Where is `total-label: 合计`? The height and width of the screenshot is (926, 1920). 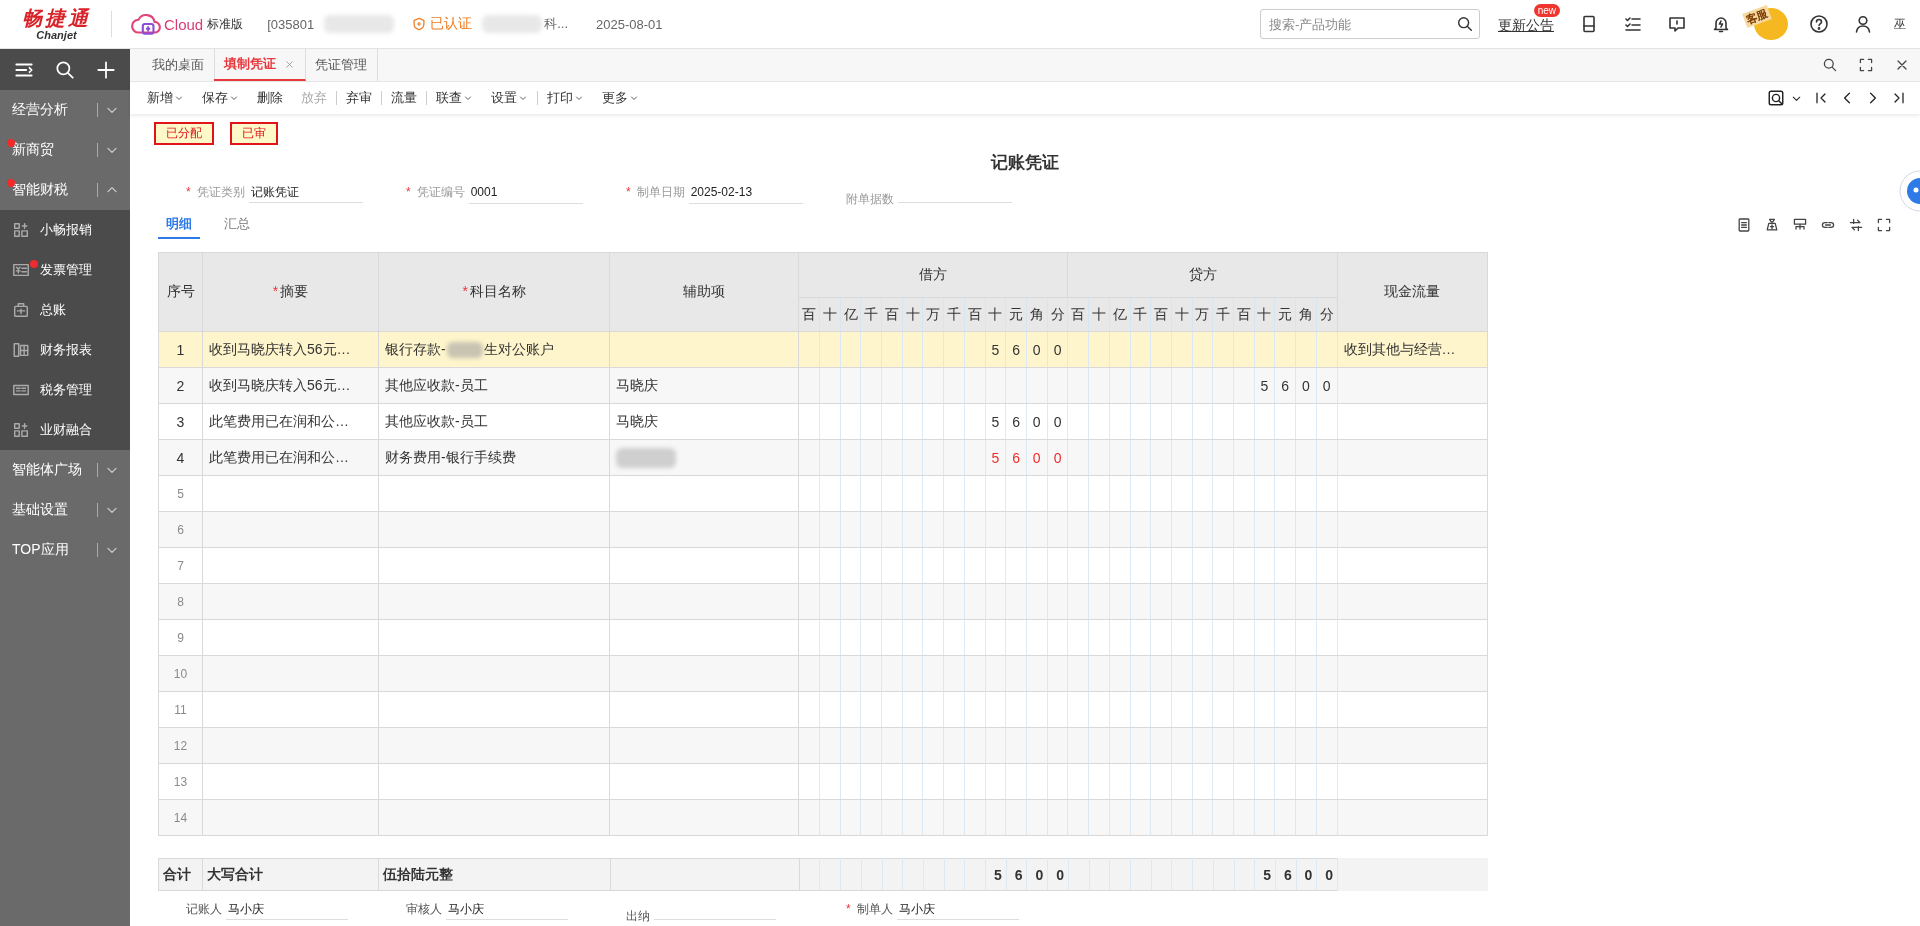
total-label: 合计 is located at coordinates (180, 874).